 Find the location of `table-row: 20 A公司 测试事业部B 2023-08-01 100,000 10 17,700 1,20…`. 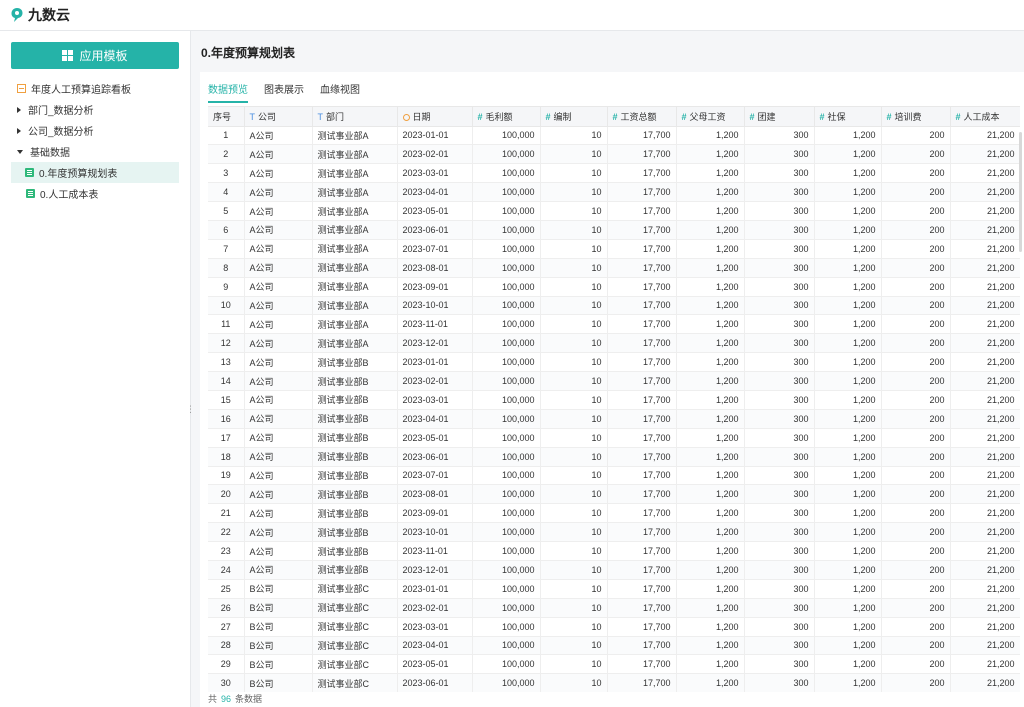

table-row: 20 A公司 测试事业部B 2023-08-01 100,000 10 17,700 1,20… is located at coordinates (614, 494).